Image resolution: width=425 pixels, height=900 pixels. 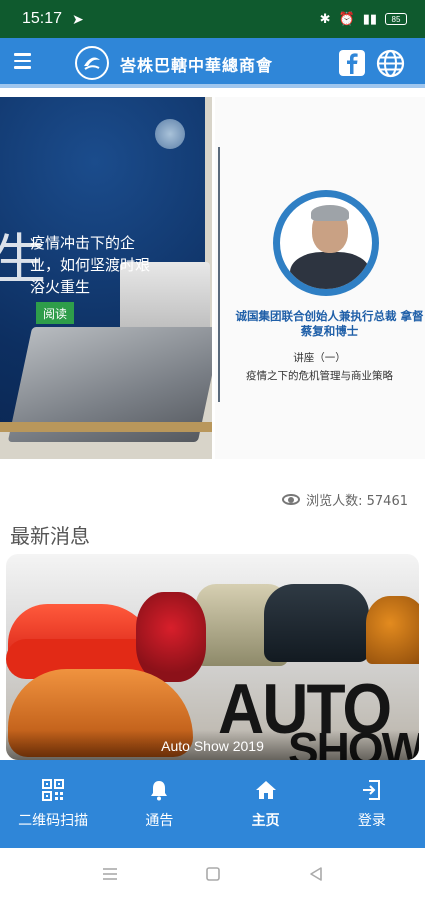 What do you see at coordinates (212, 19) in the screenshot?
I see `status-bar: 15:17 ➤ ✱ ⏰ ▮▮ 85` at bounding box center [212, 19].